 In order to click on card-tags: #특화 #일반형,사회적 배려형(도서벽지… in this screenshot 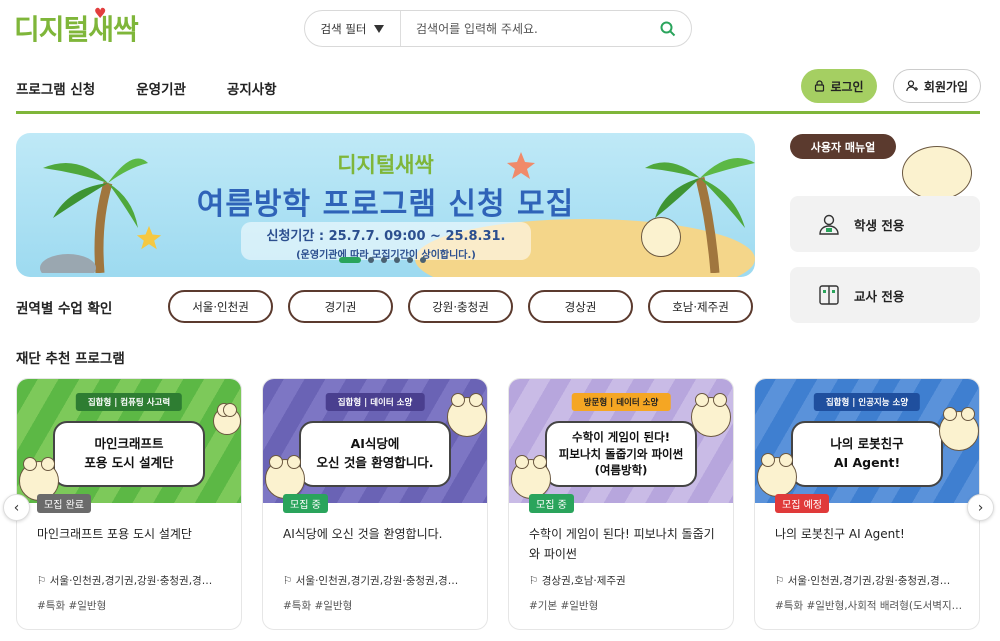, I will do `click(869, 606)`.